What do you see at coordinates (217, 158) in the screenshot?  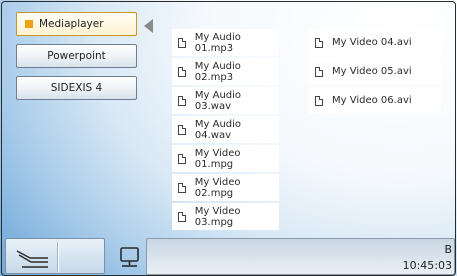 I see `file-name: My Video 01.mpg` at bounding box center [217, 158].